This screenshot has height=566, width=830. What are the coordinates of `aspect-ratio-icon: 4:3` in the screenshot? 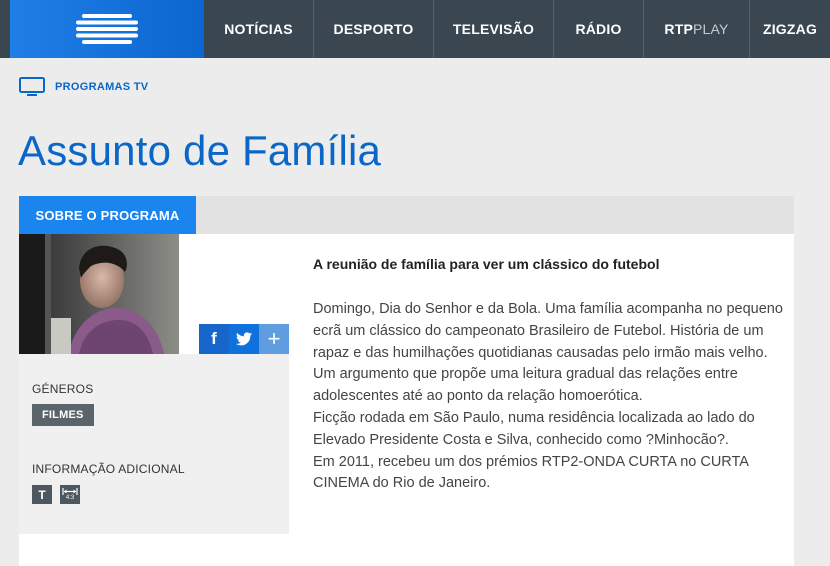 It's located at (70, 494).